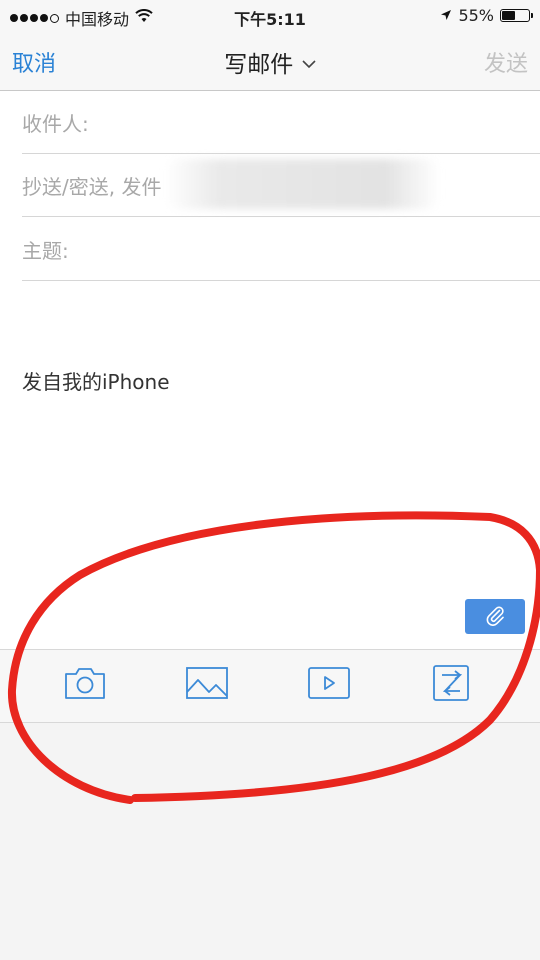 This screenshot has height=960, width=540. I want to click on video-icon, so click(329, 685).